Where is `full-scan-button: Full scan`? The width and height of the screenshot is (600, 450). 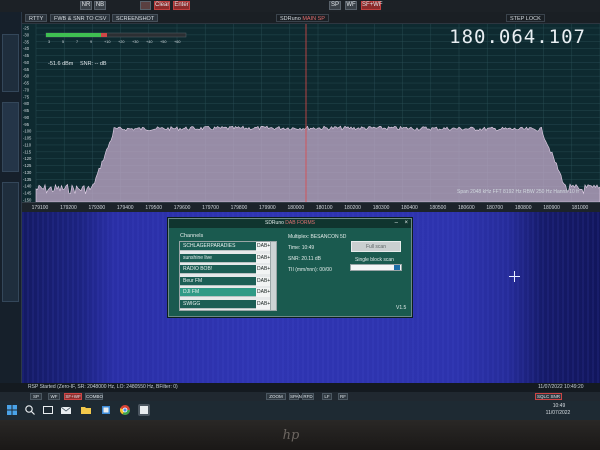 full-scan-button: Full scan is located at coordinates (376, 246).